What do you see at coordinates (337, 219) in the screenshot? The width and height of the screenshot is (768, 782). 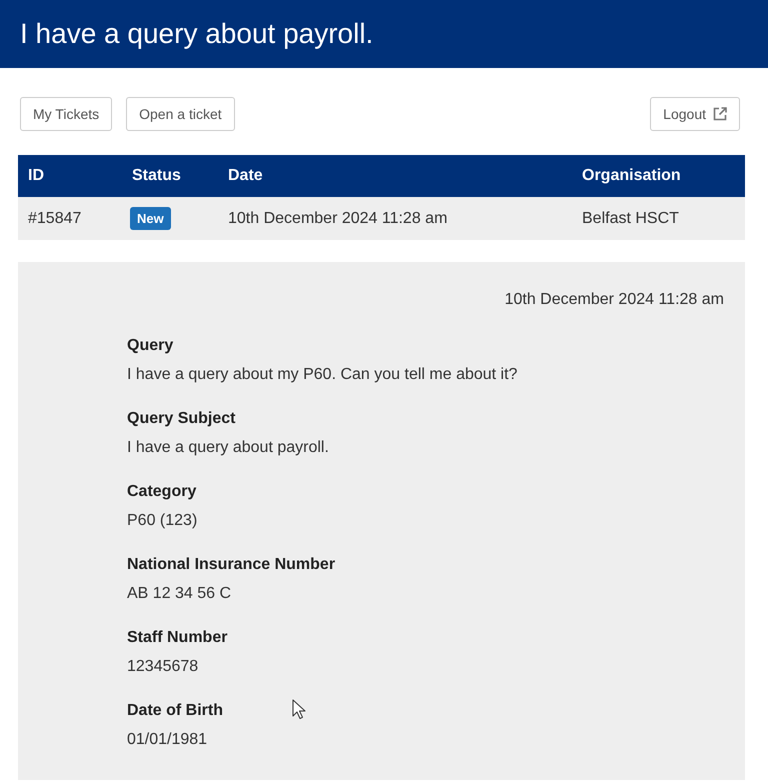 I see `table-cell-text: 10th December 2024 11:28 am` at bounding box center [337, 219].